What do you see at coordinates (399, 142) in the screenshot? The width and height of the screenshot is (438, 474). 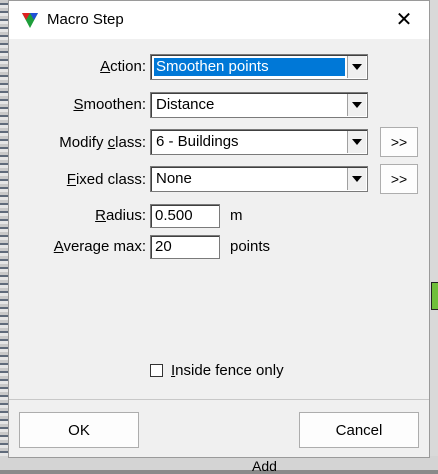 I see `modify-class-more-button: >>` at bounding box center [399, 142].